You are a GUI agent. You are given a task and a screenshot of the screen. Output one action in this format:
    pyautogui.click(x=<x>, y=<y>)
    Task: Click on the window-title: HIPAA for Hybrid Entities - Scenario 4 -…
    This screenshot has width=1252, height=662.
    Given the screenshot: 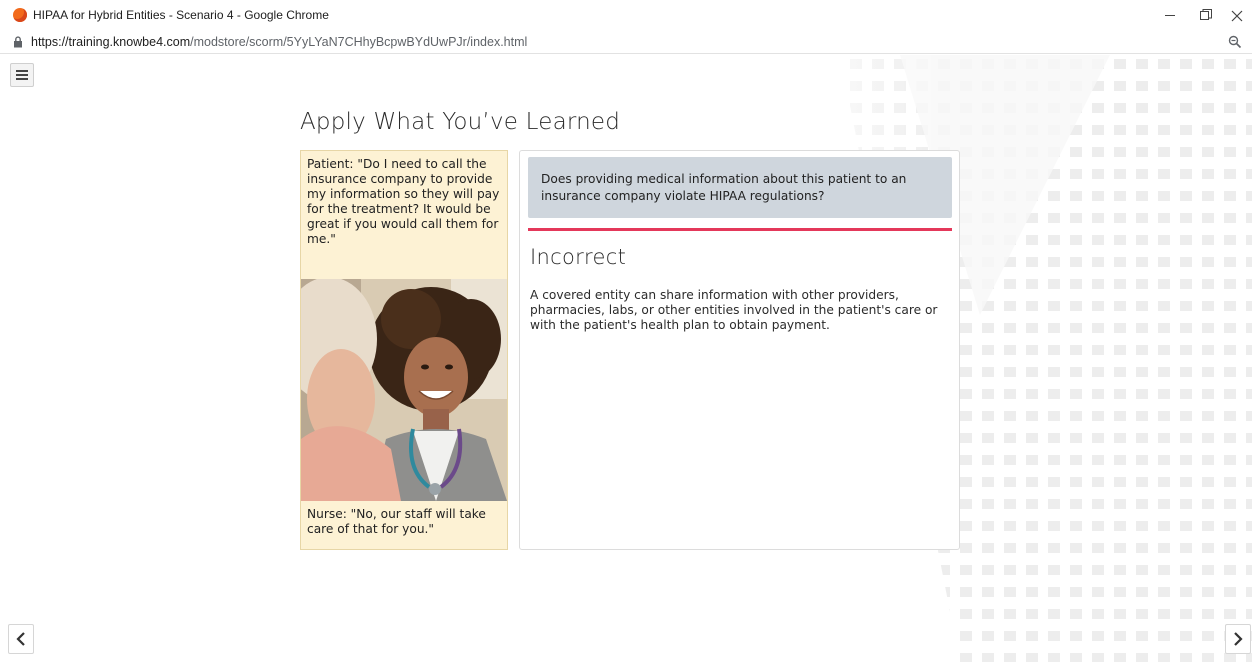 What is the action you would take?
    pyautogui.click(x=181, y=15)
    